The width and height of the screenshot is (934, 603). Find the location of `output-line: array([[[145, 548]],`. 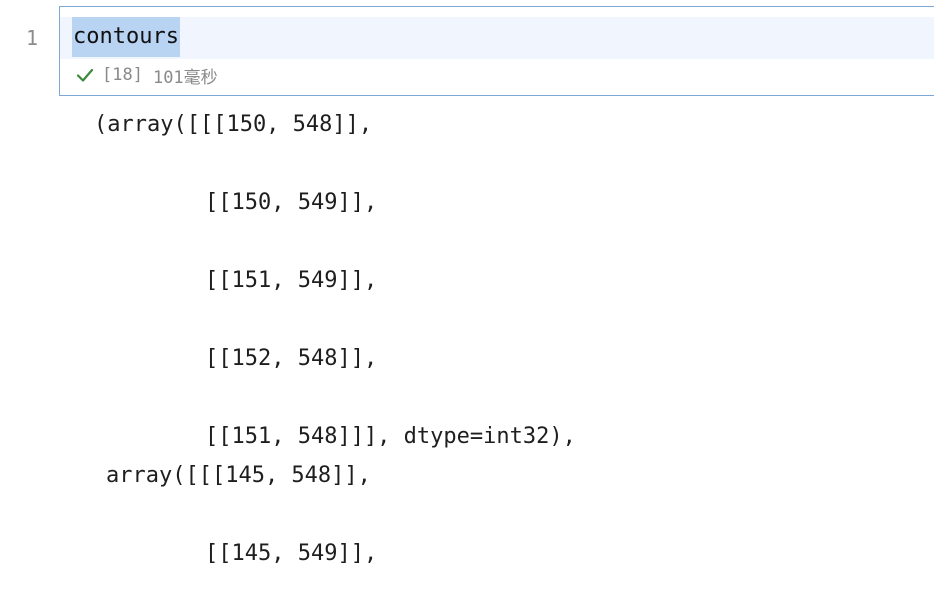

output-line: array([[[145, 548]], is located at coordinates (238, 475).